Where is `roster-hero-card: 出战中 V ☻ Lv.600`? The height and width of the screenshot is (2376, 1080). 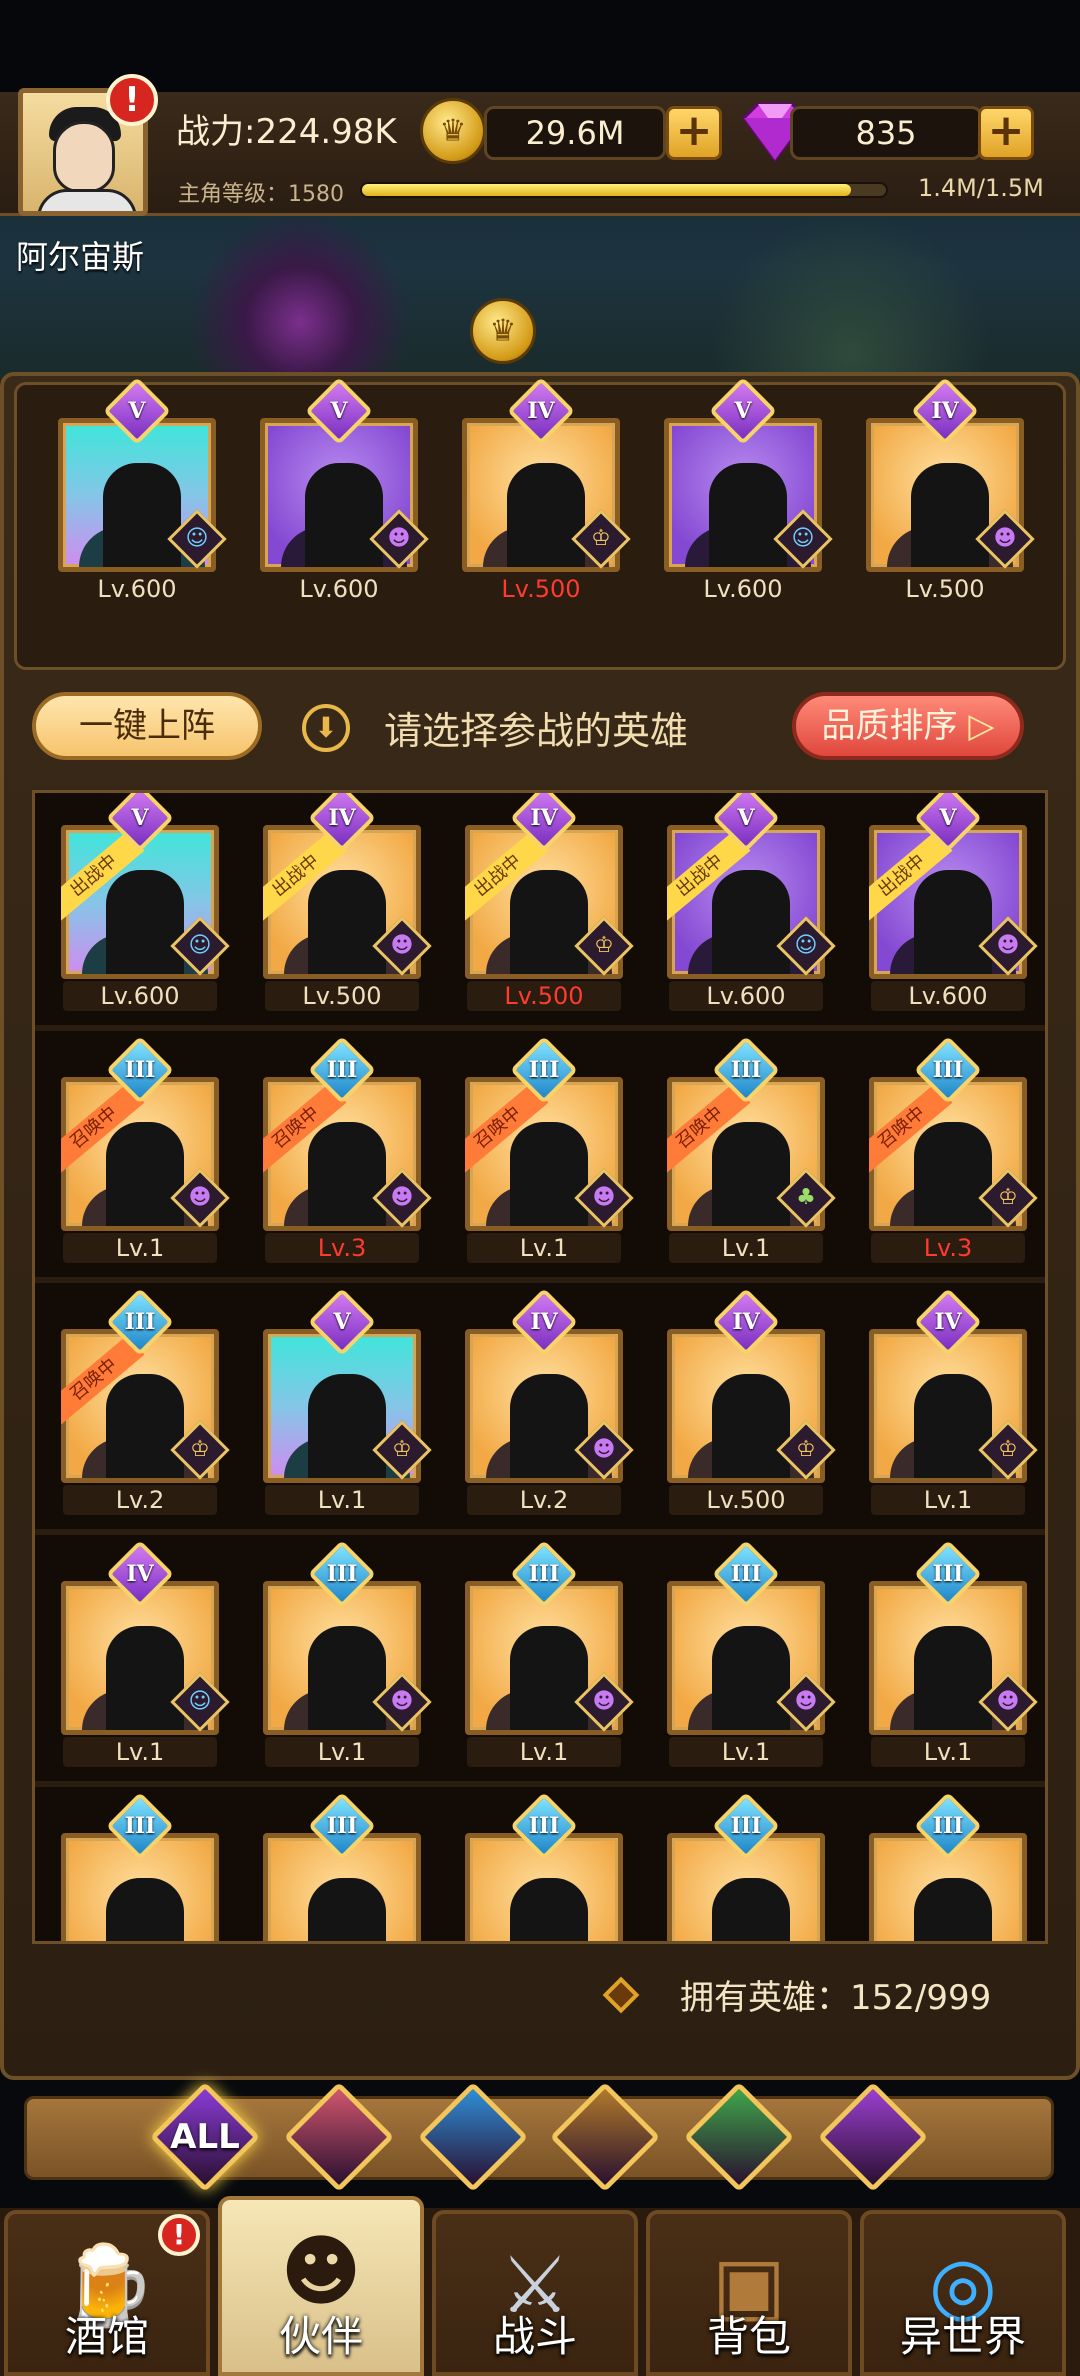
roster-hero-card: 出战中 V ☻ Lv.600 is located at coordinates (953, 902).